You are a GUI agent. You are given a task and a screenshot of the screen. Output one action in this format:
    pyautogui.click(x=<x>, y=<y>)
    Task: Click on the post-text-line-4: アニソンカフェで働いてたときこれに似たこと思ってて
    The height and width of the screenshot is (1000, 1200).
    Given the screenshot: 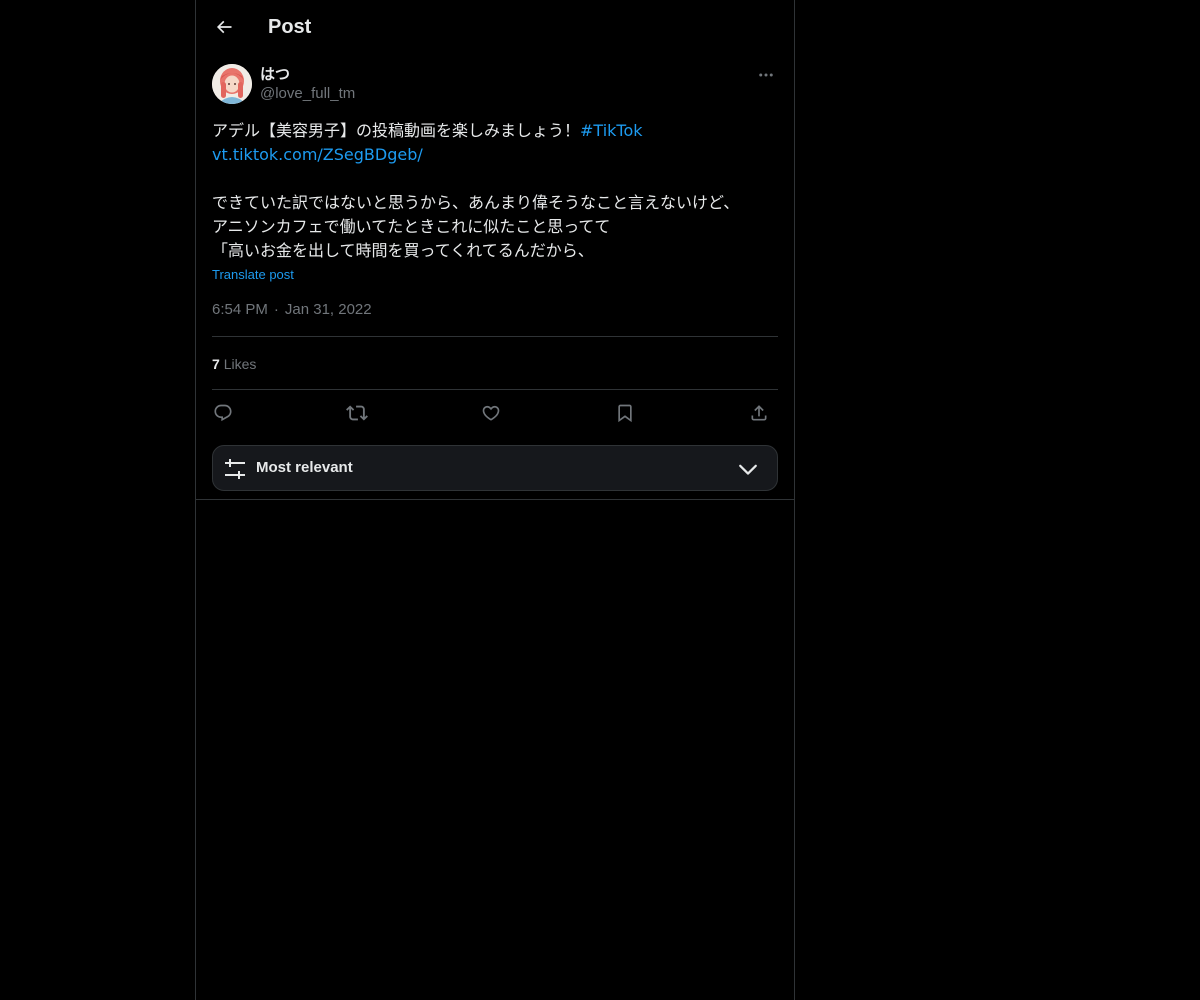 What is the action you would take?
    pyautogui.click(x=411, y=226)
    